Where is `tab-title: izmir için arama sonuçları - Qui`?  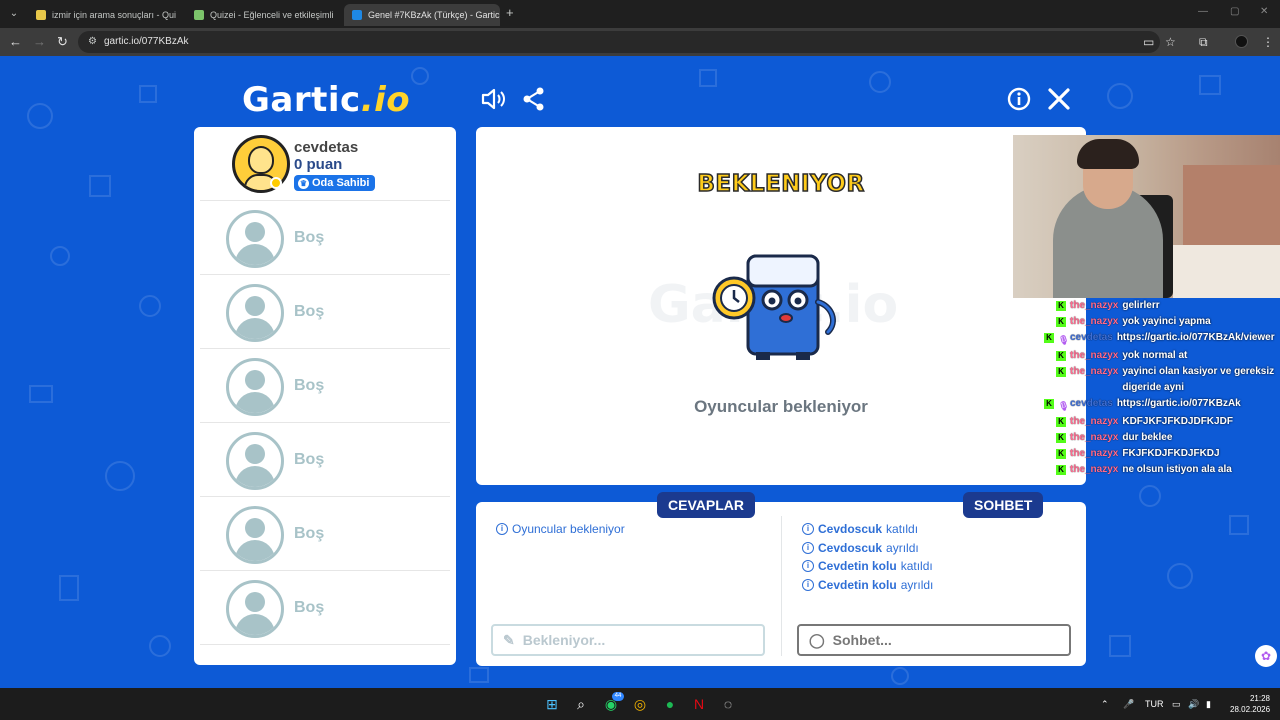
tab-title: izmir için arama sonuçları - Qui is located at coordinates (114, 15).